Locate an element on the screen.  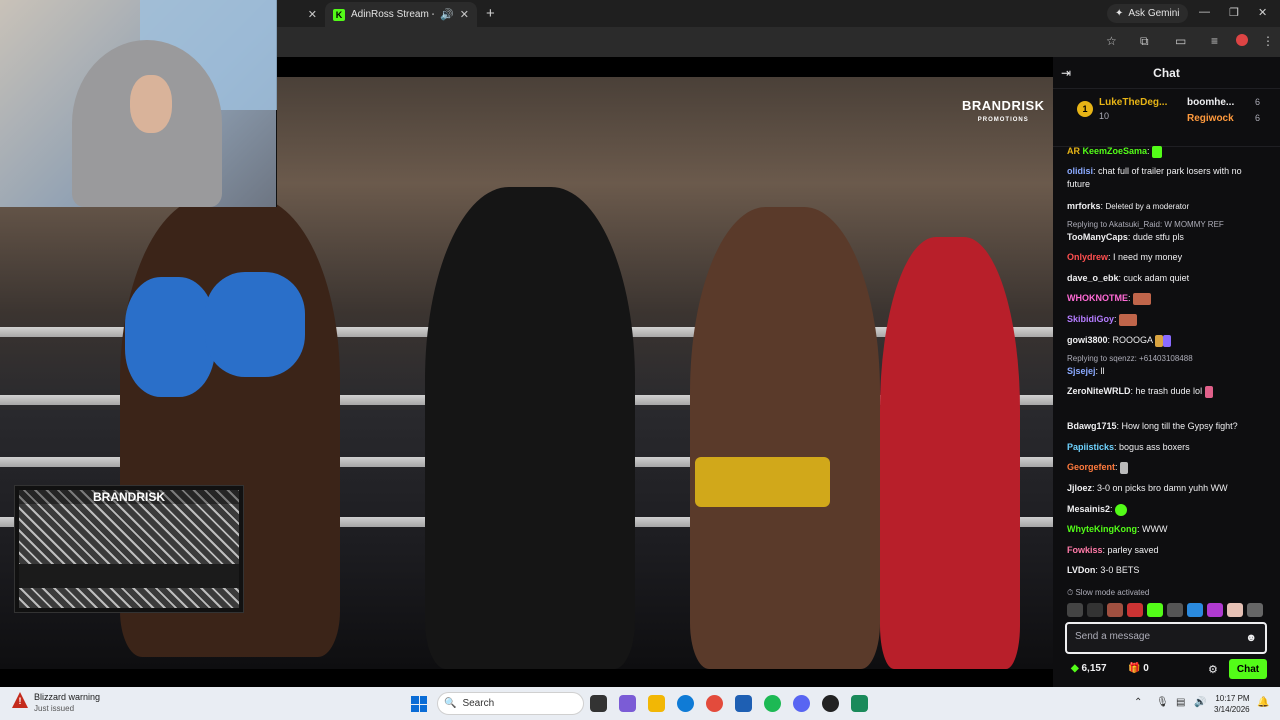
chat-text: WWW is located at coordinates (1155, 529).